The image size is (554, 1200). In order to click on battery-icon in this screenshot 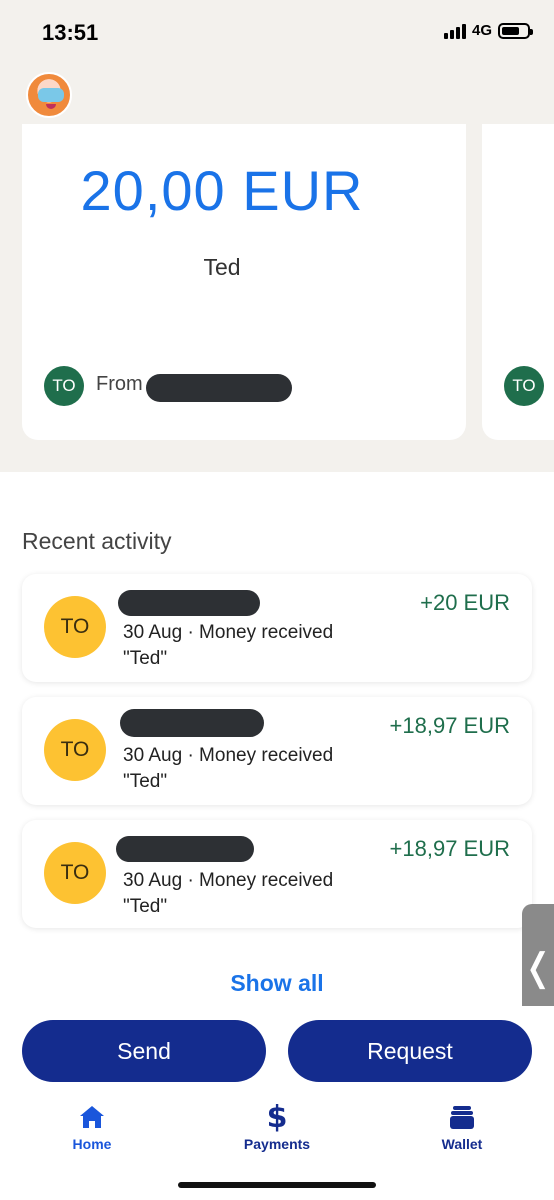, I will do `click(515, 30)`.